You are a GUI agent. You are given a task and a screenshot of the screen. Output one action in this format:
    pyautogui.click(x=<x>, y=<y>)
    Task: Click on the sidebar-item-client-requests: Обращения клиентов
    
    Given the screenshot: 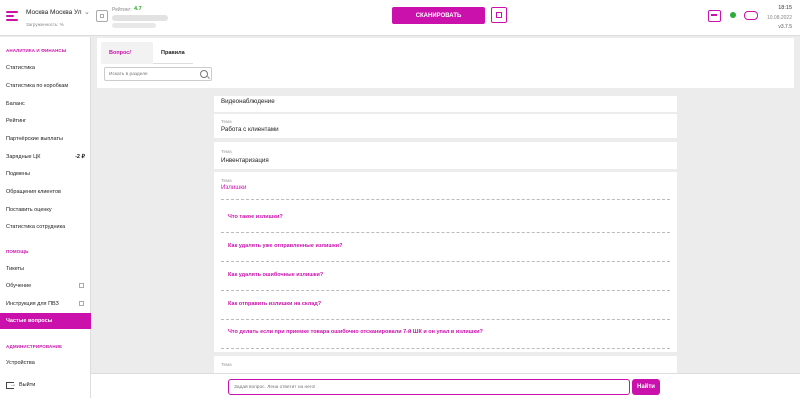 What is the action you would take?
    pyautogui.click(x=45, y=192)
    